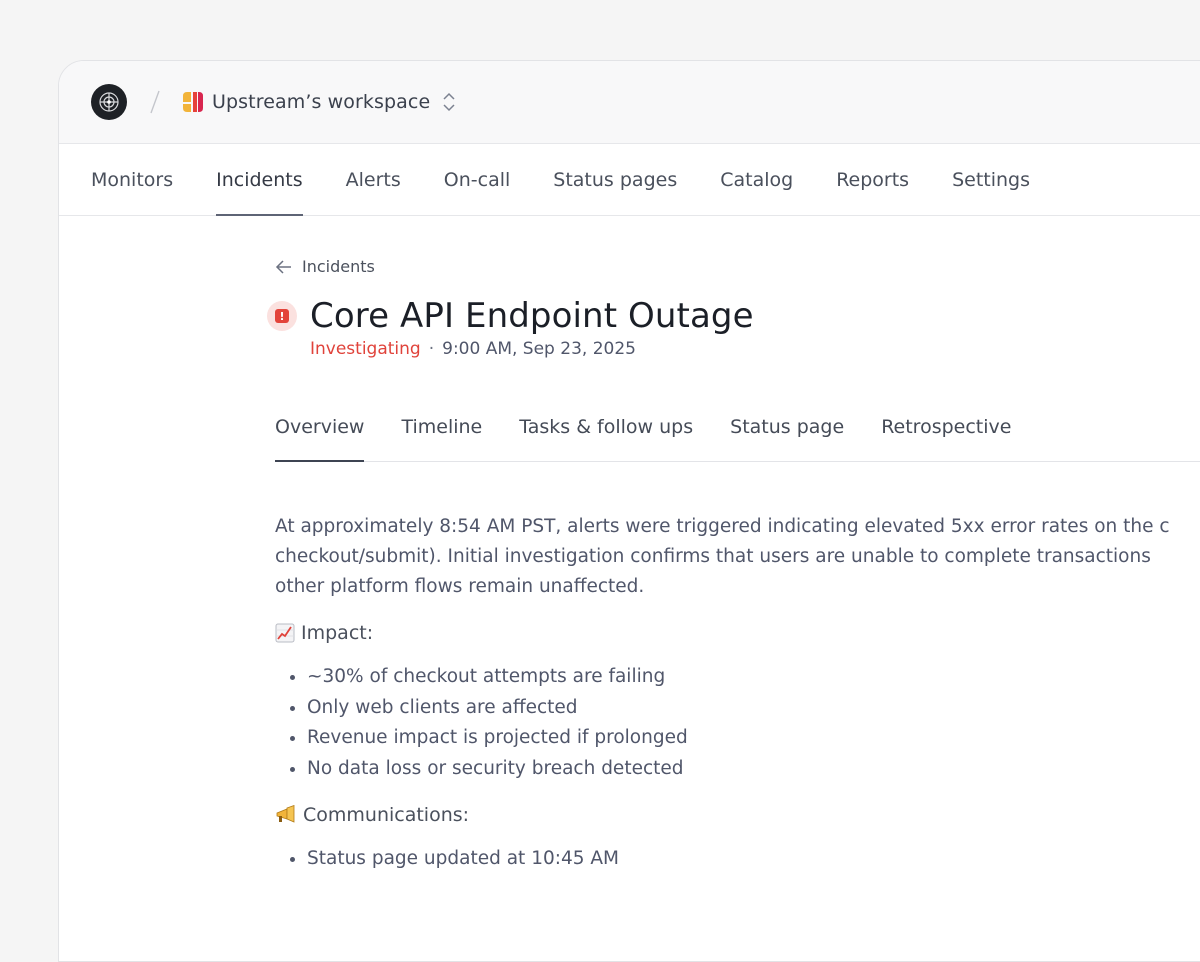 This screenshot has height=962, width=1200. What do you see at coordinates (193, 102) in the screenshot?
I see `workspace-logo-icon` at bounding box center [193, 102].